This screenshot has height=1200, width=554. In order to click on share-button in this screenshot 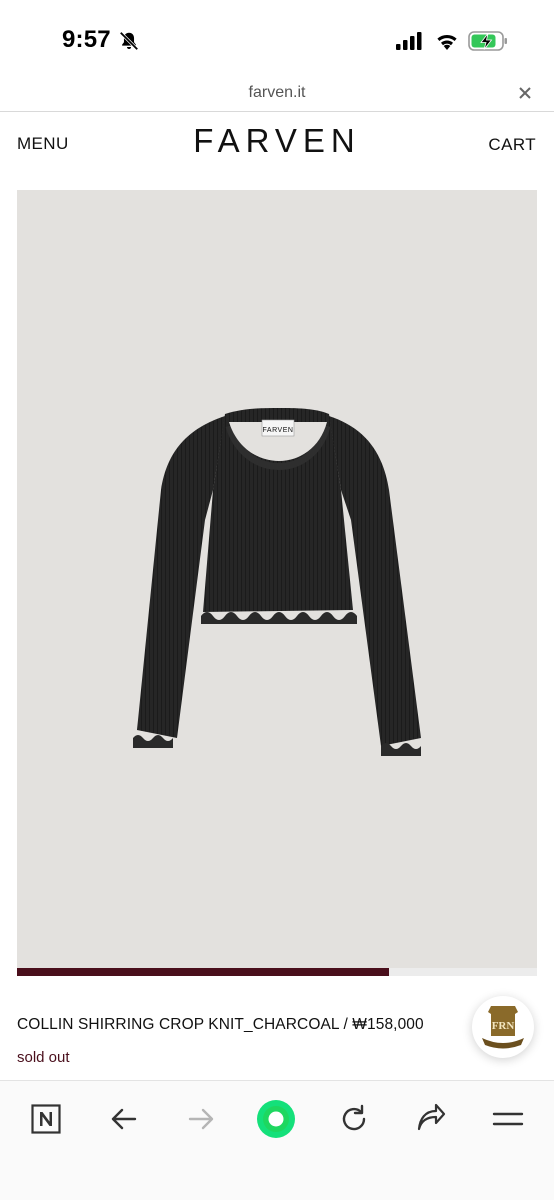, I will do `click(431, 1119)`.